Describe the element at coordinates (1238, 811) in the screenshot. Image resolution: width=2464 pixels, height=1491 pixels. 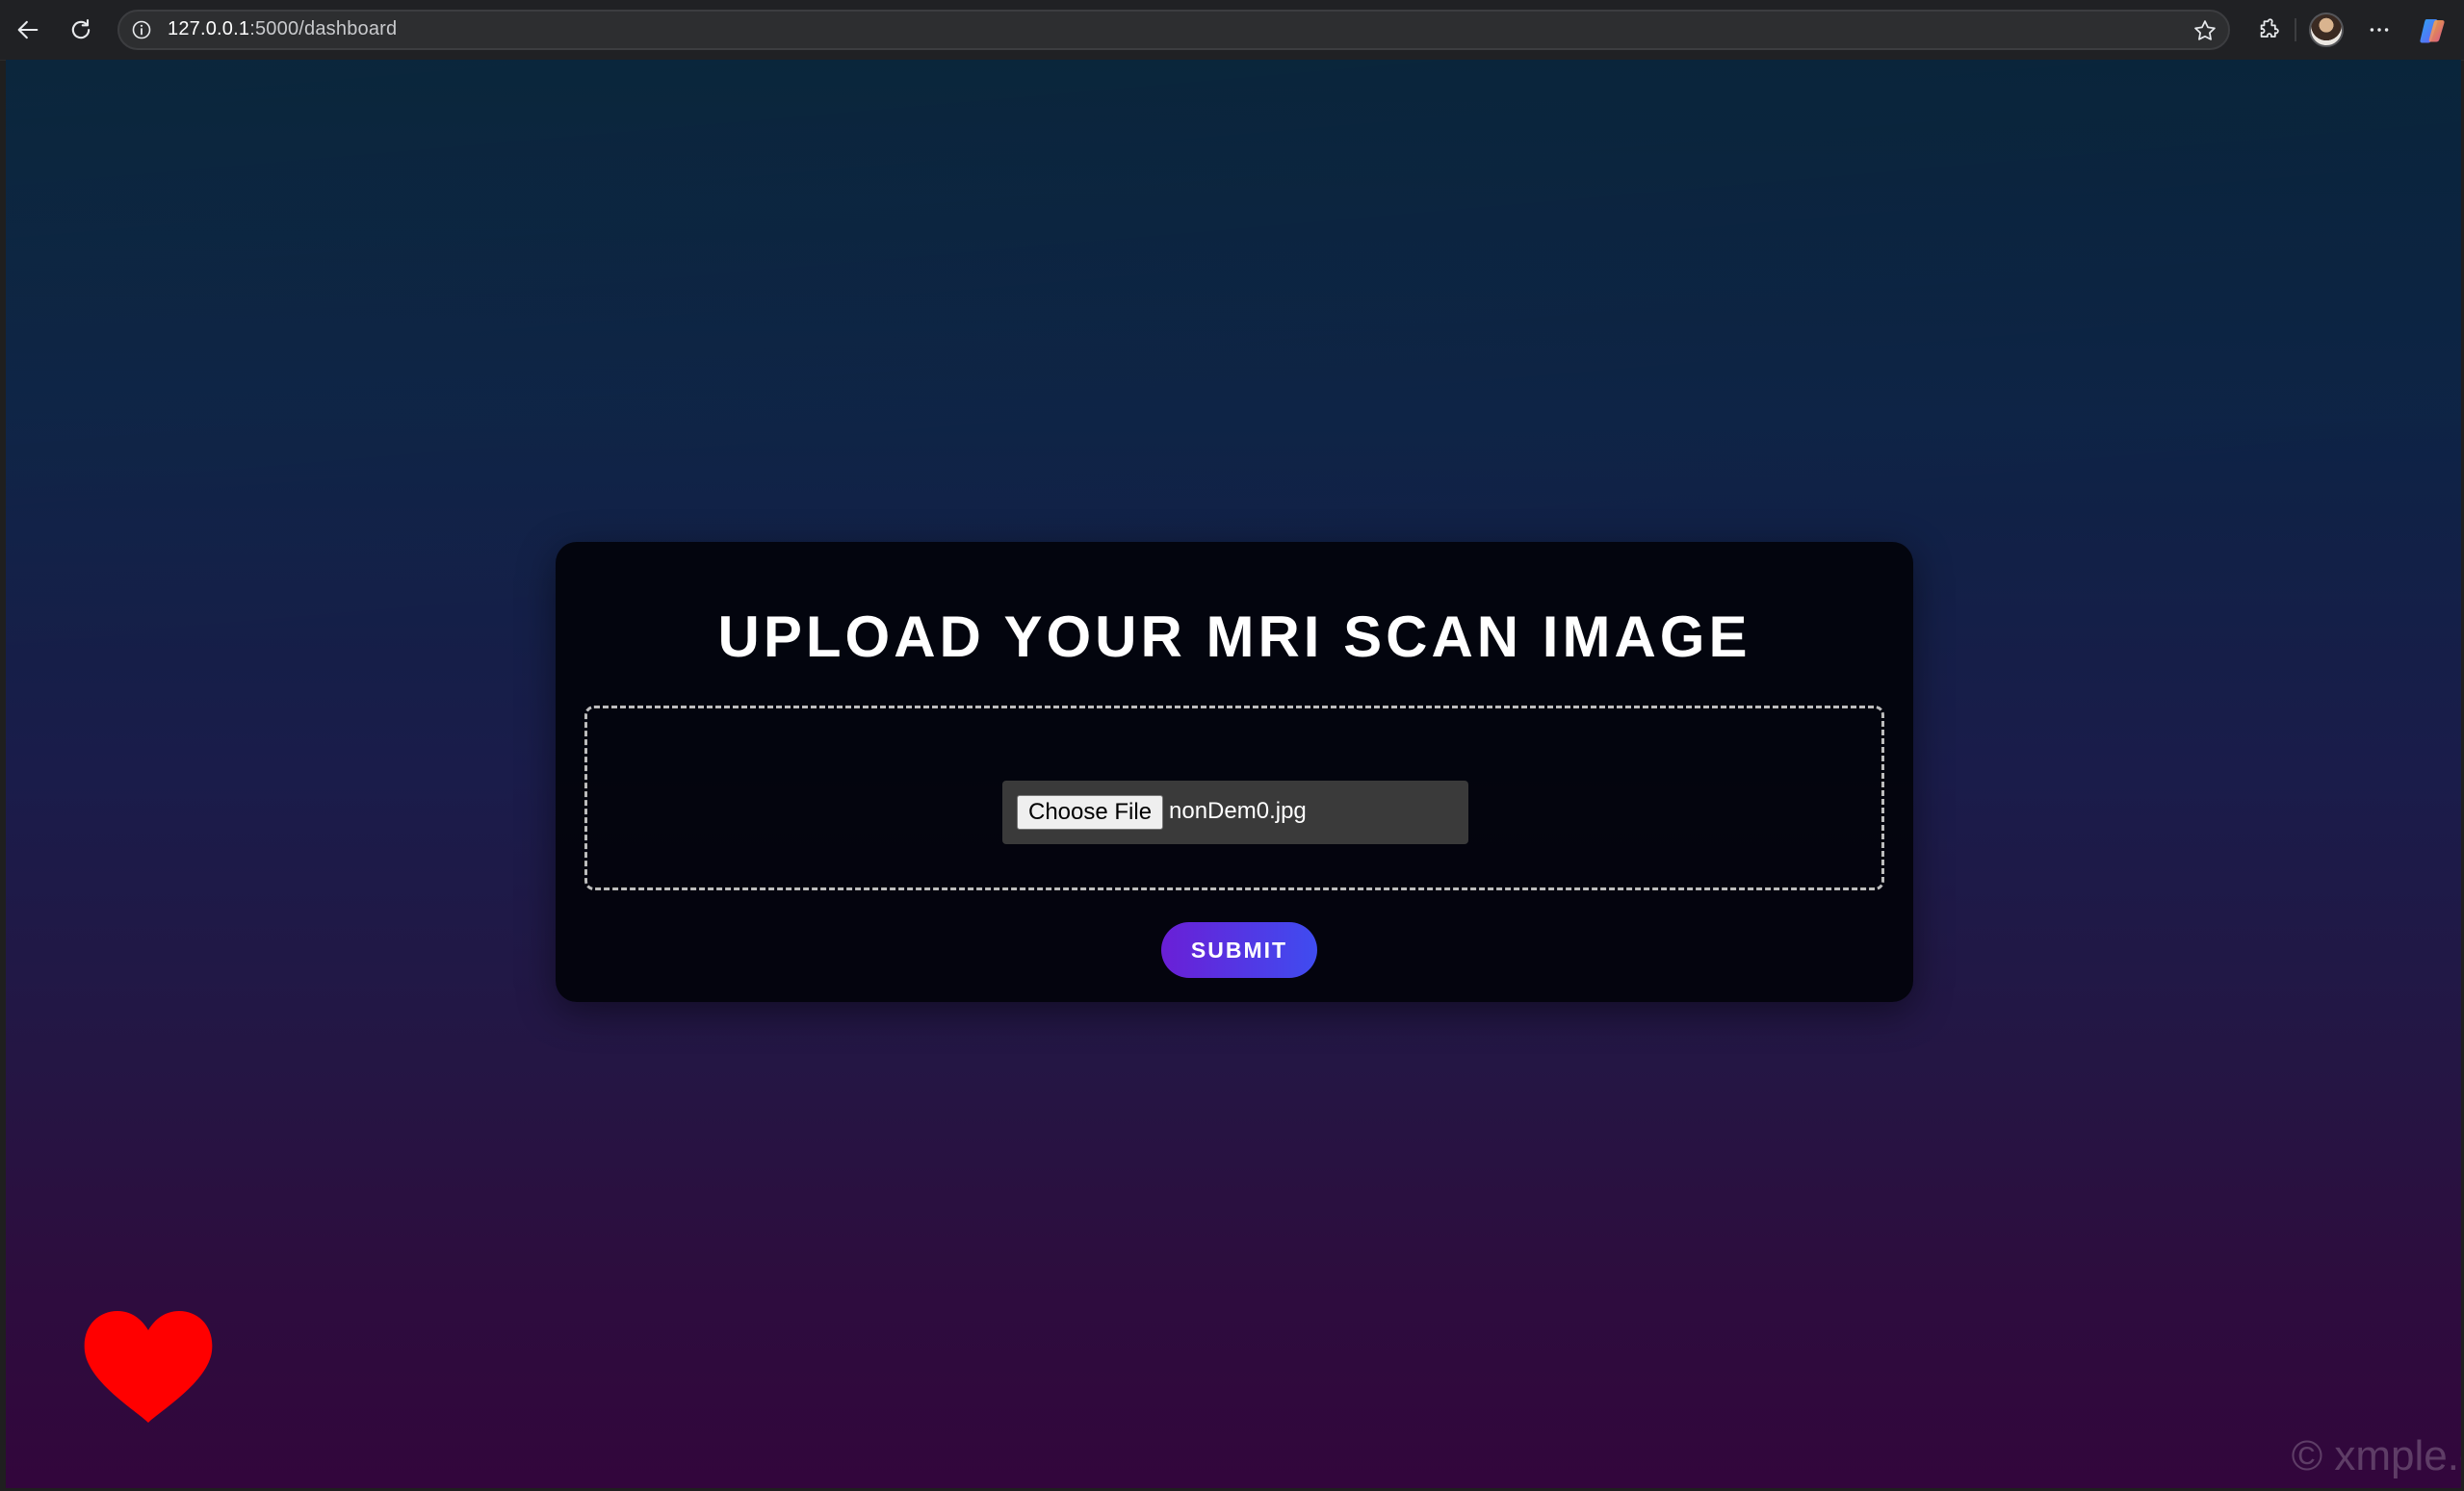
I see `selected-file-name: nonDem0.jpg` at that location.